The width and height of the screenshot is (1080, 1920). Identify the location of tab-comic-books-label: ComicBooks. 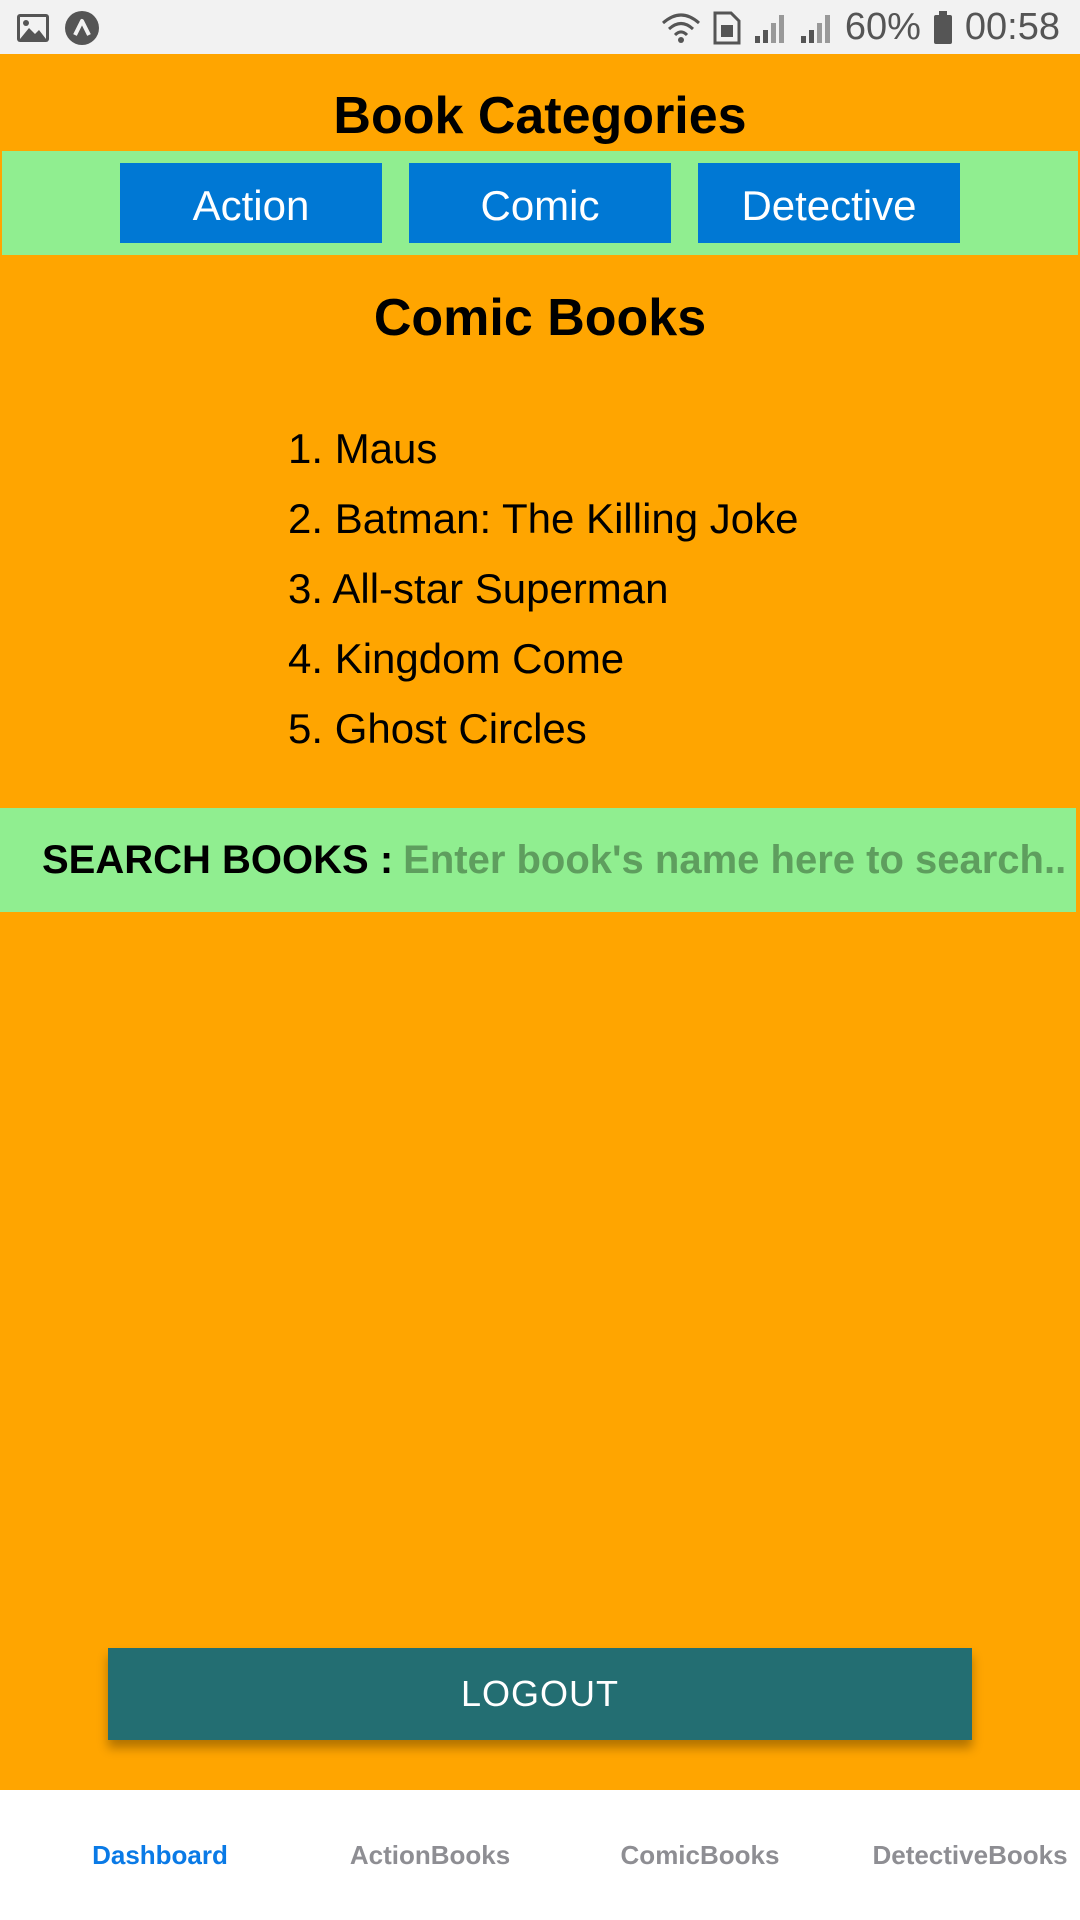
(700, 1854).